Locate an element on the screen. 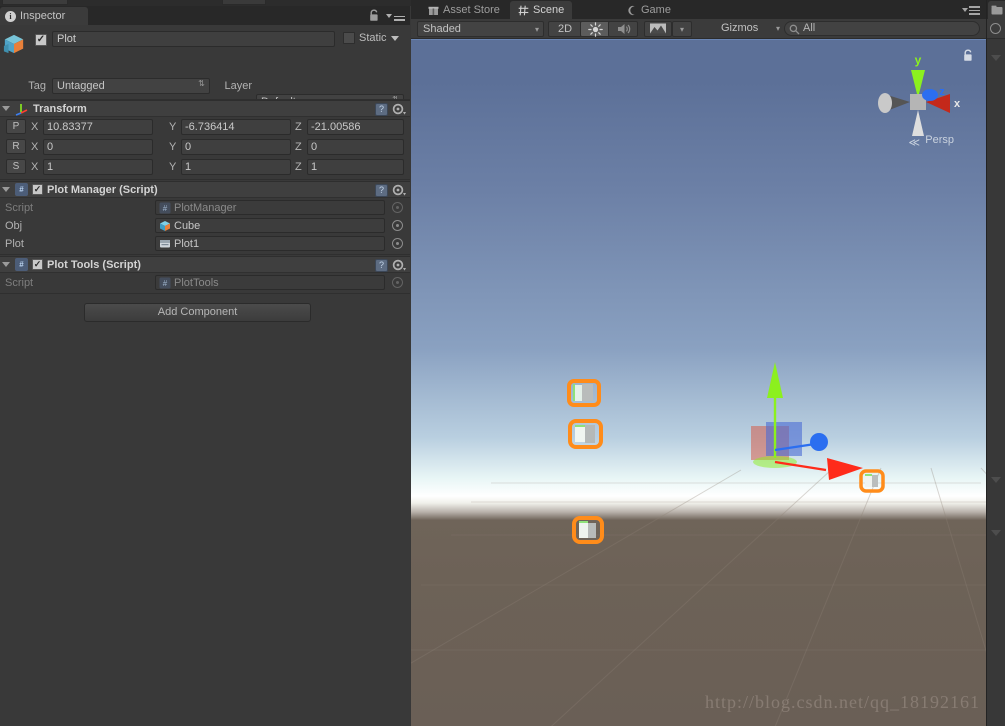 Image resolution: width=1005 pixels, height=726 pixels. axis-z-handle is located at coordinates (819, 442).